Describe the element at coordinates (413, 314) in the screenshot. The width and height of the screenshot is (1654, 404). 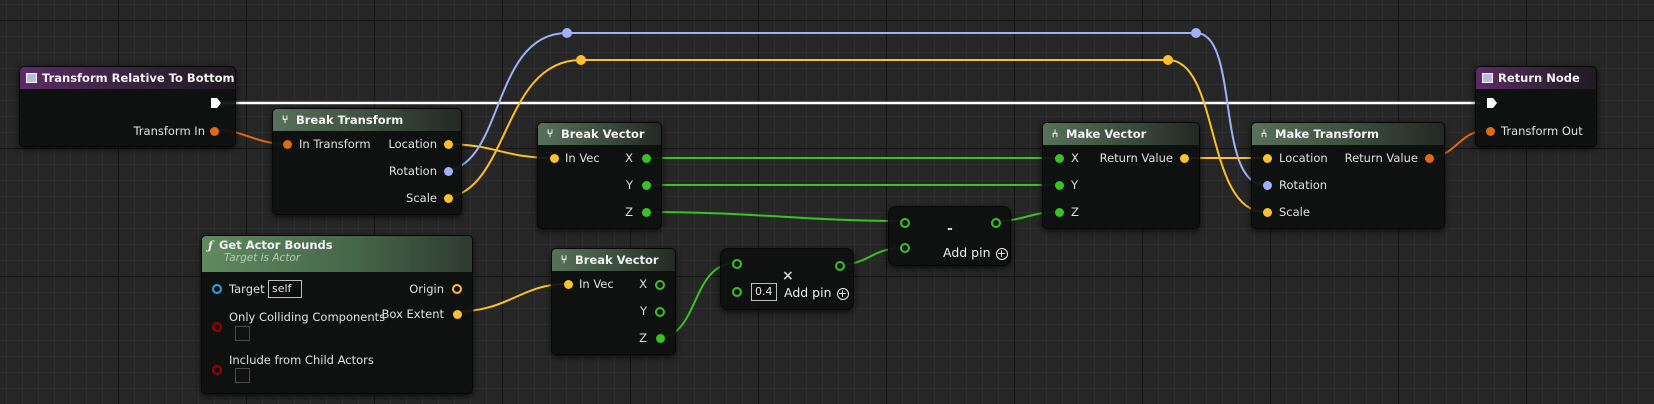
I see `box-extent-label: Box Extent` at that location.